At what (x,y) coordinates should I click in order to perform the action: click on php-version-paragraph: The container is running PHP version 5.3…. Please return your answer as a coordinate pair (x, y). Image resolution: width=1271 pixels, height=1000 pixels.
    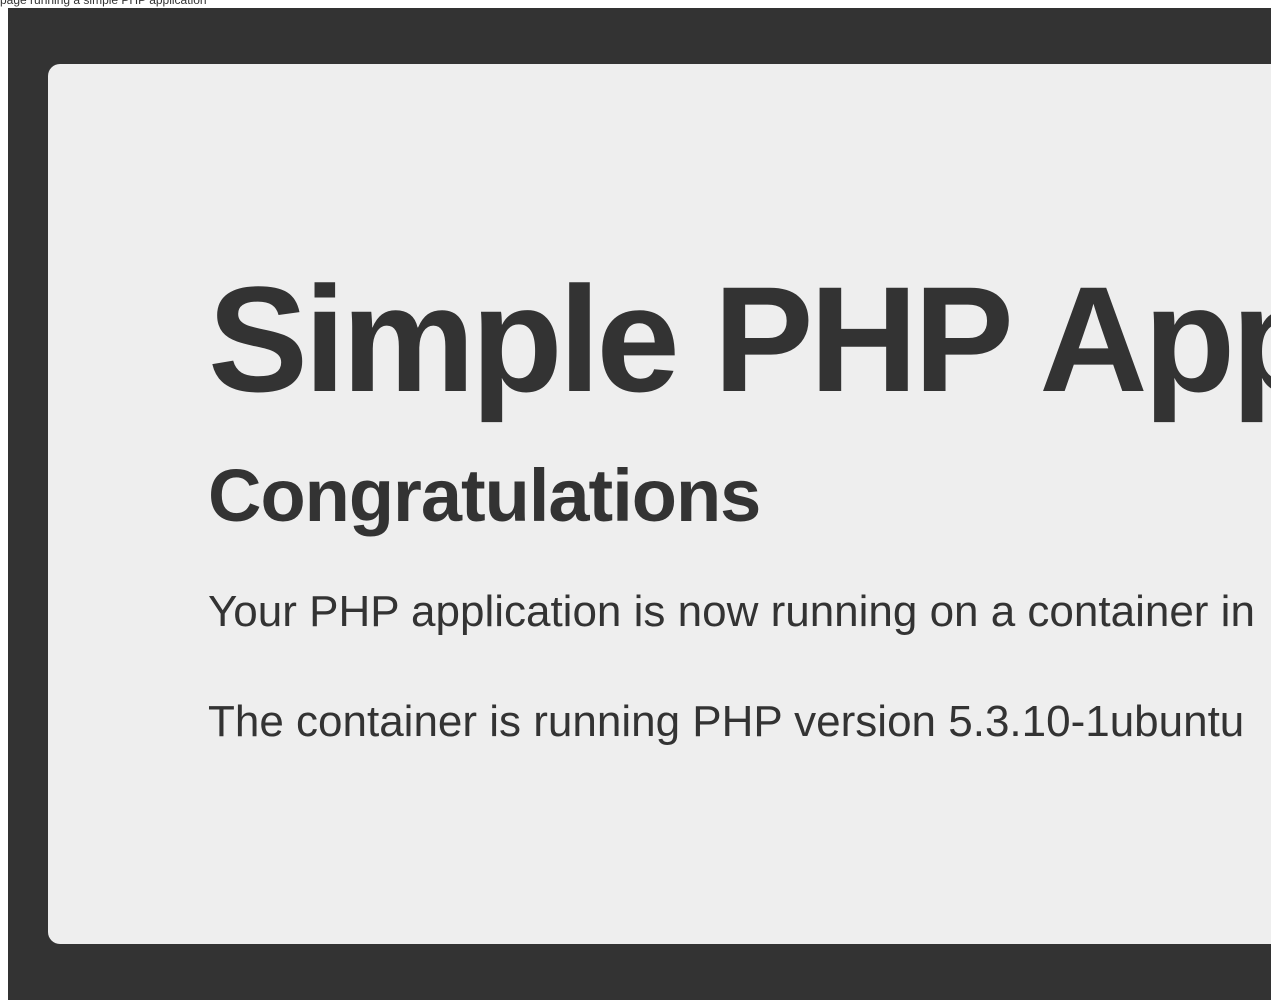
    Looking at the image, I should click on (726, 721).